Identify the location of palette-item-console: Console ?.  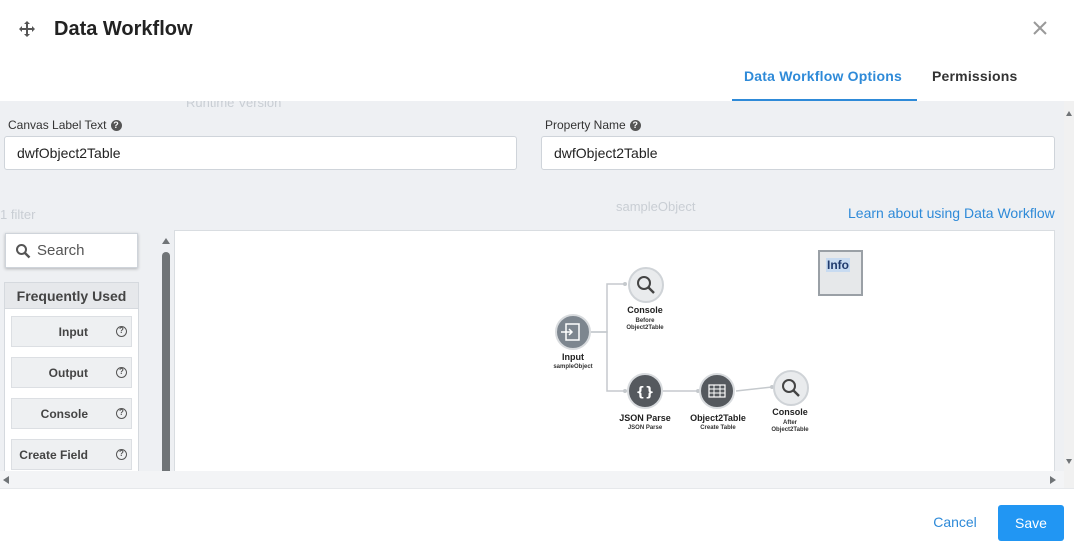
(71, 413).